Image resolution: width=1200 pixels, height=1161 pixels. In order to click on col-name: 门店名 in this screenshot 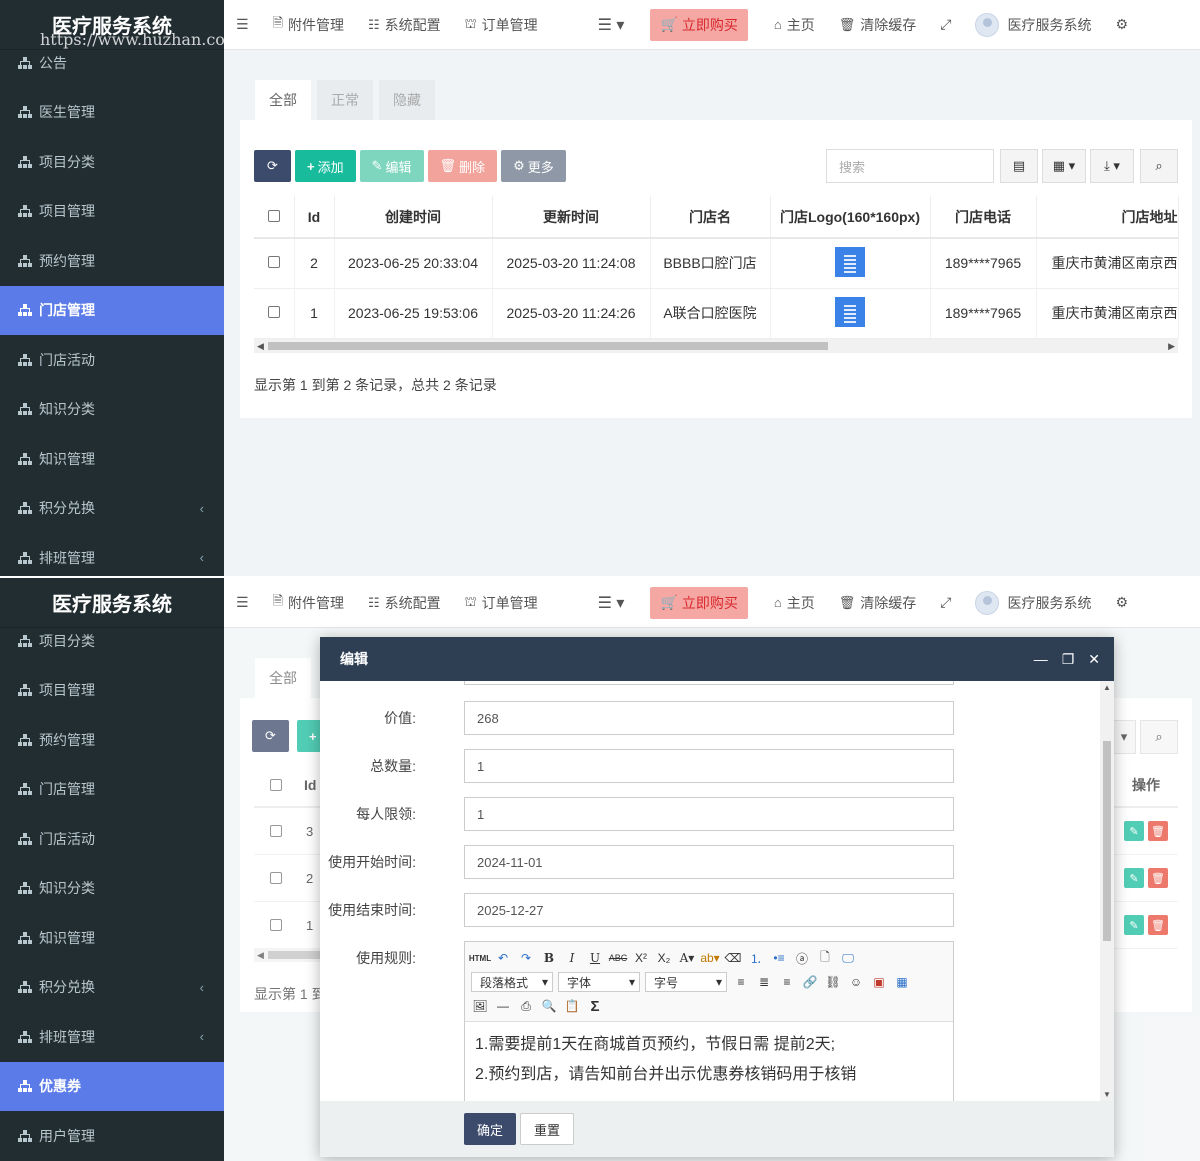, I will do `click(710, 217)`.